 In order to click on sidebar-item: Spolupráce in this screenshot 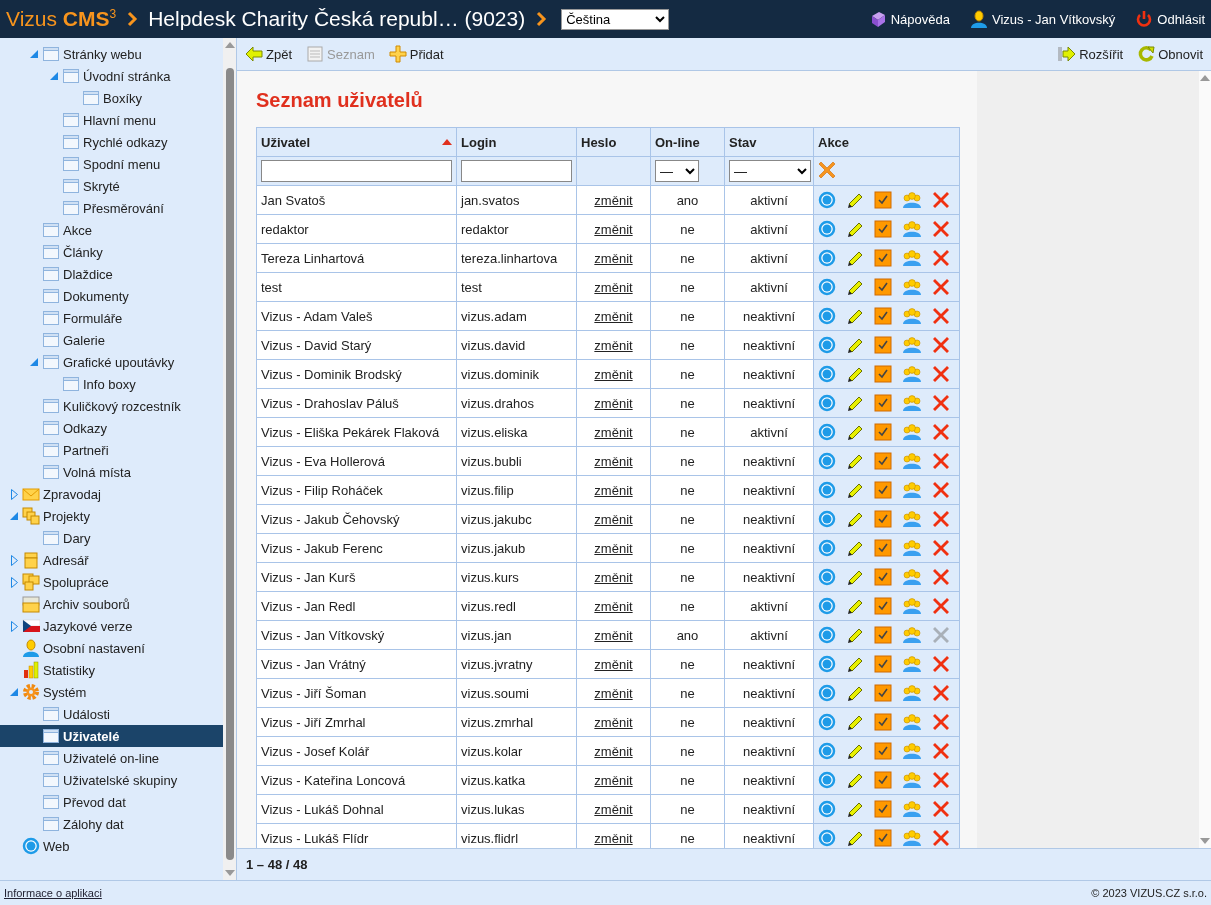, I will do `click(111, 582)`.